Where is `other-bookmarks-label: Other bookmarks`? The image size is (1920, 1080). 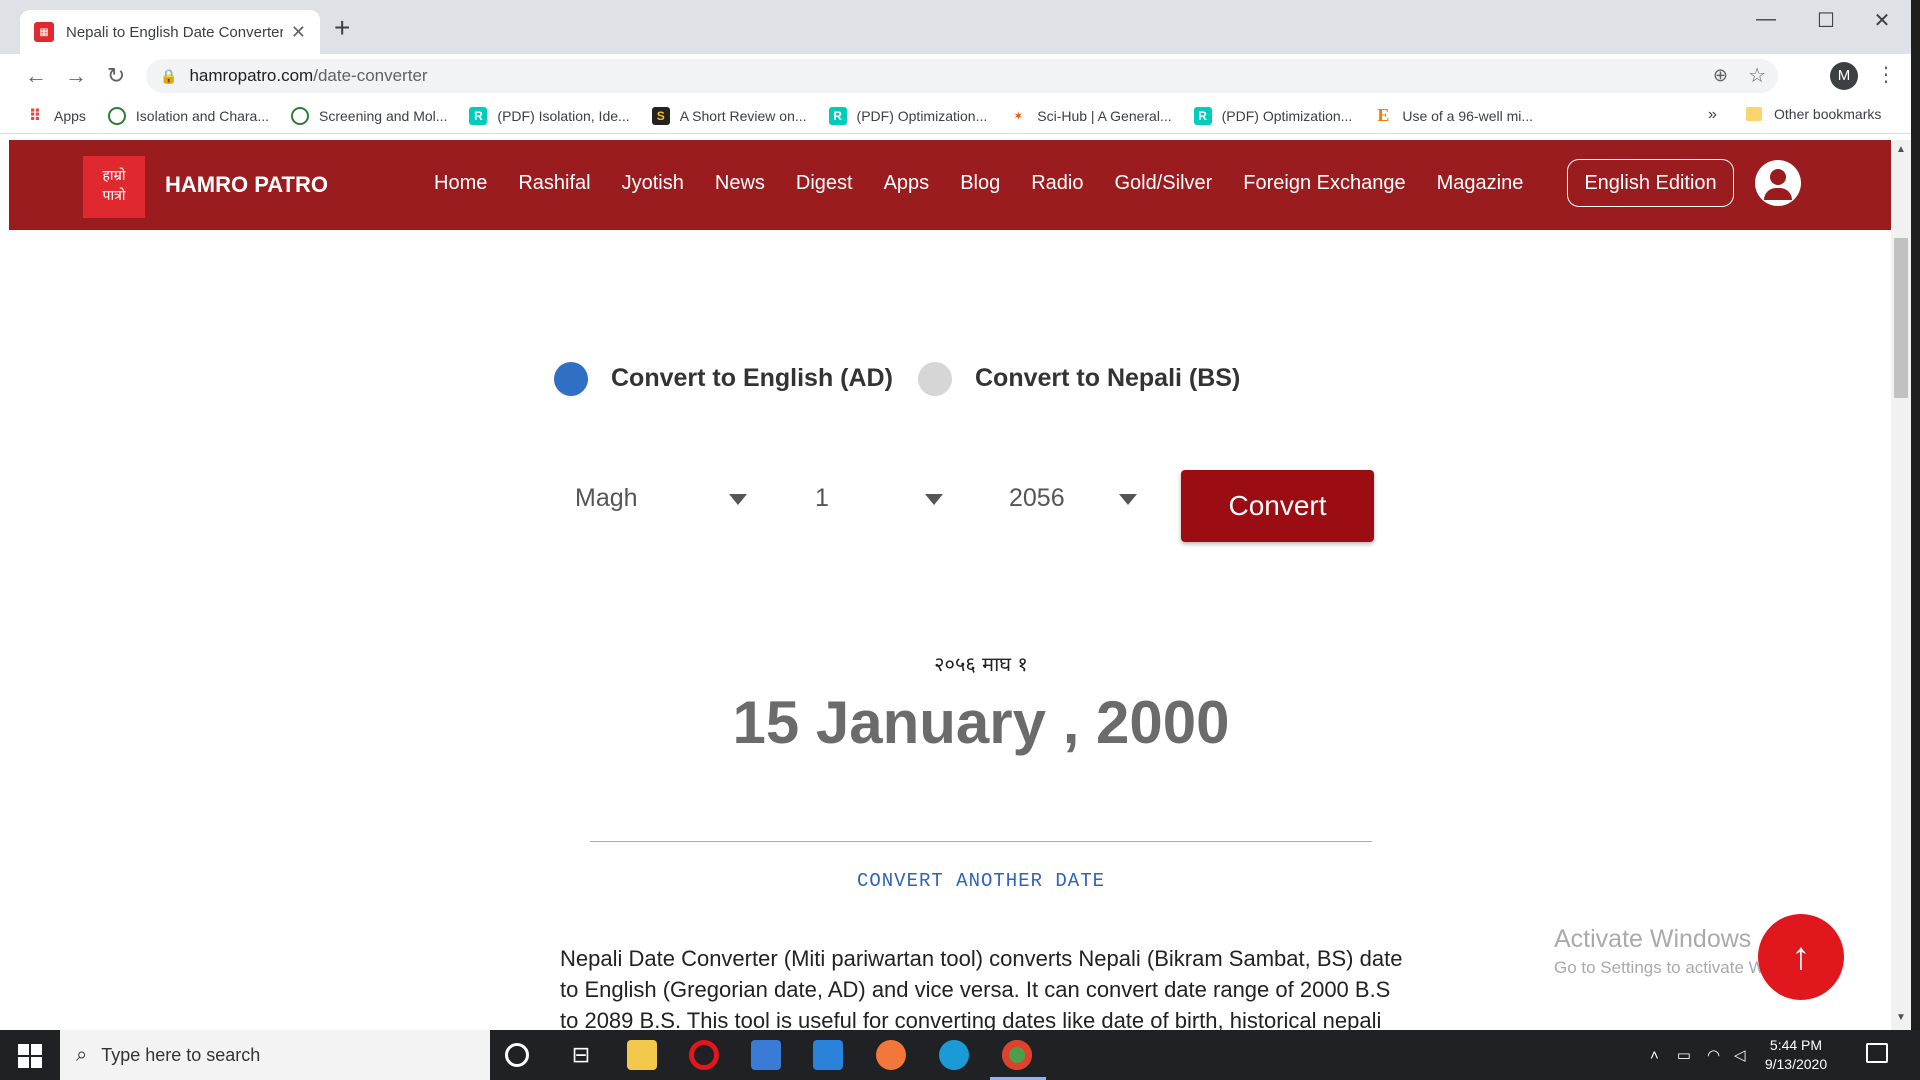 other-bookmarks-label: Other bookmarks is located at coordinates (1828, 114).